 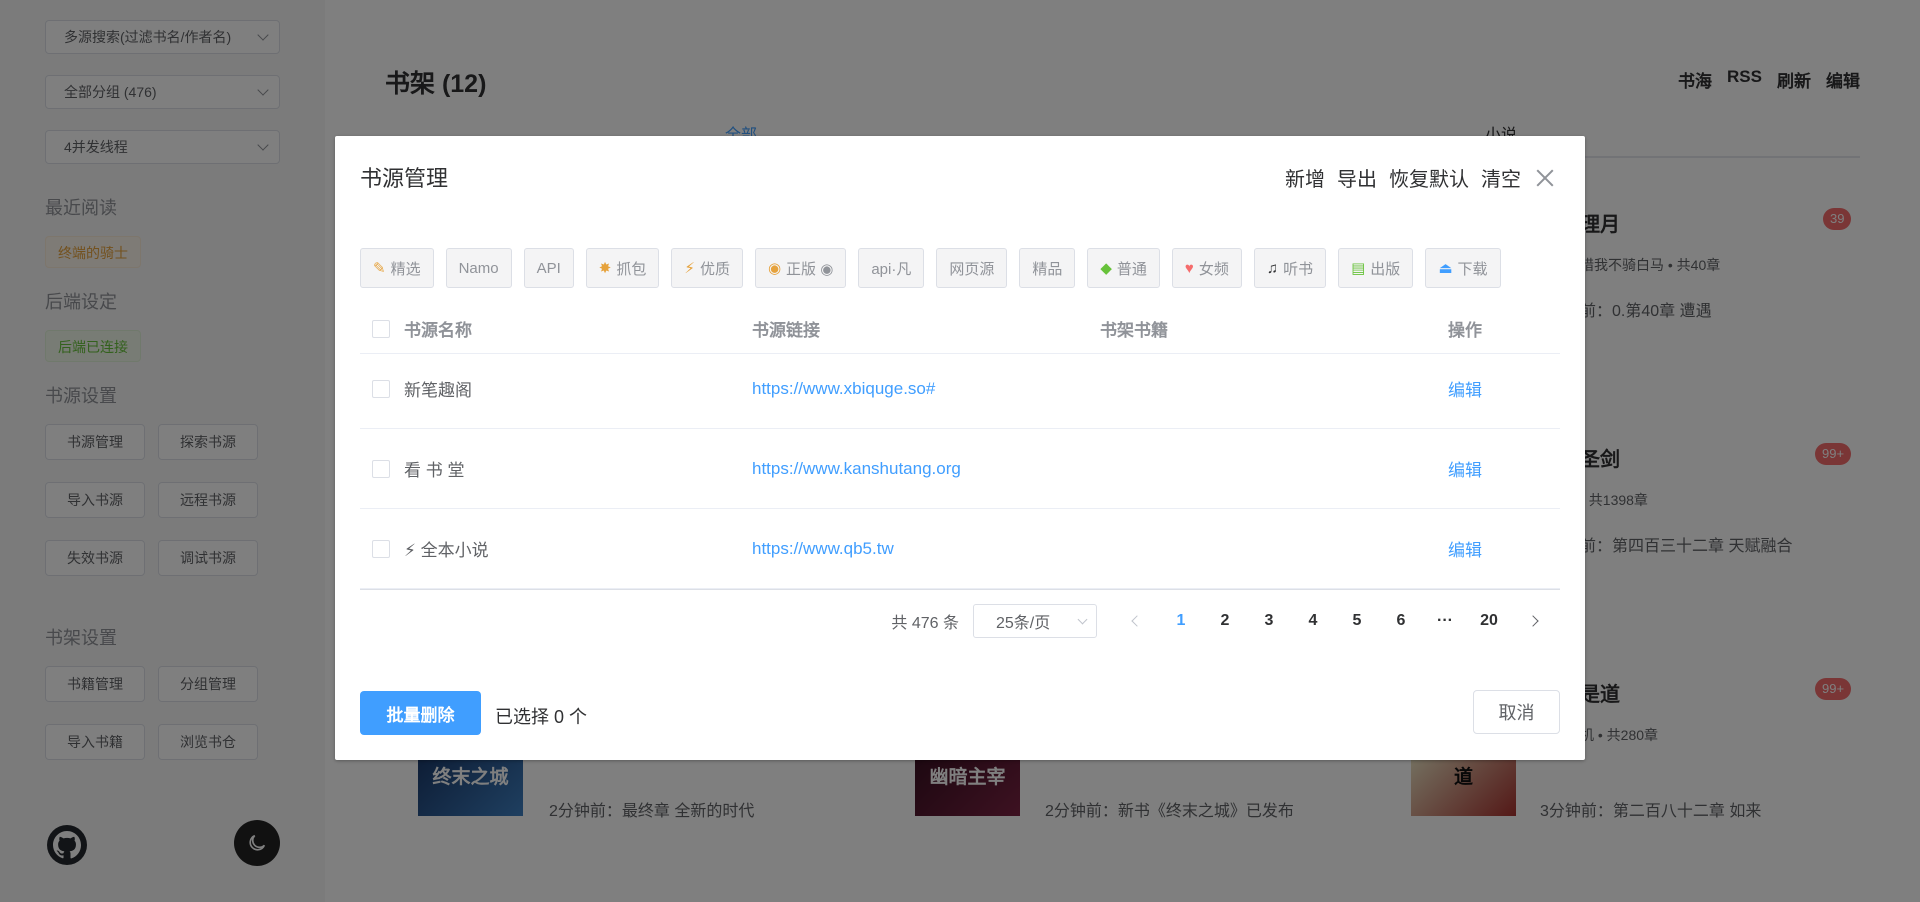 I want to click on page-2: 2, so click(x=1225, y=621).